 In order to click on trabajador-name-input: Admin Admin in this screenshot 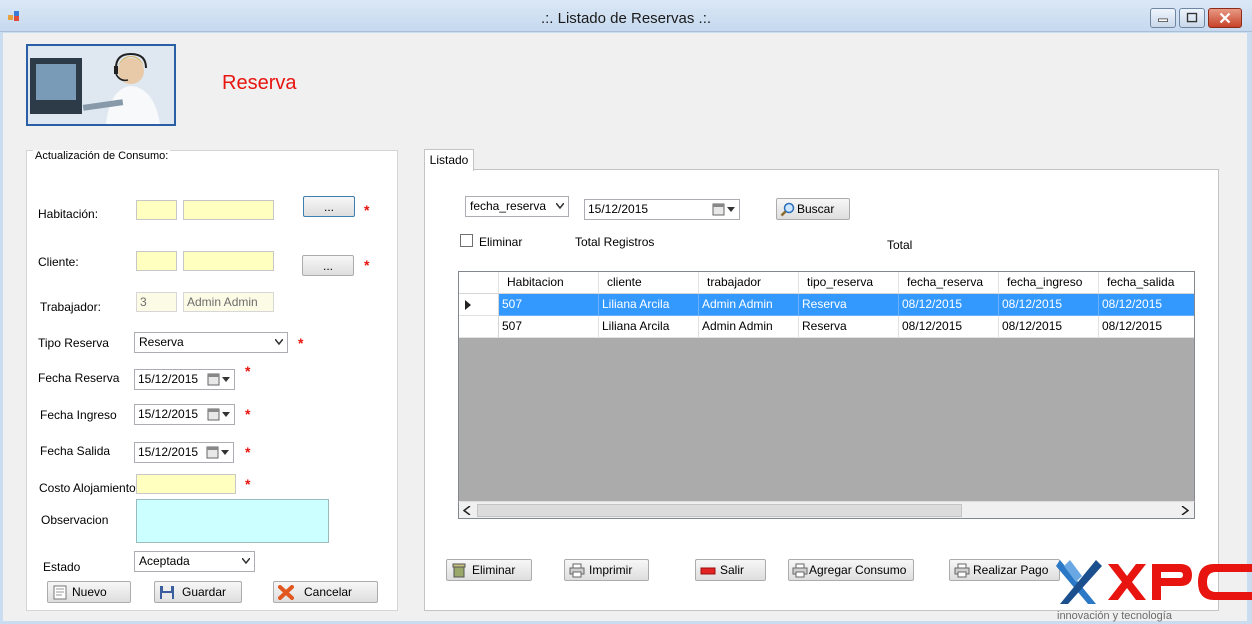, I will do `click(228, 302)`.